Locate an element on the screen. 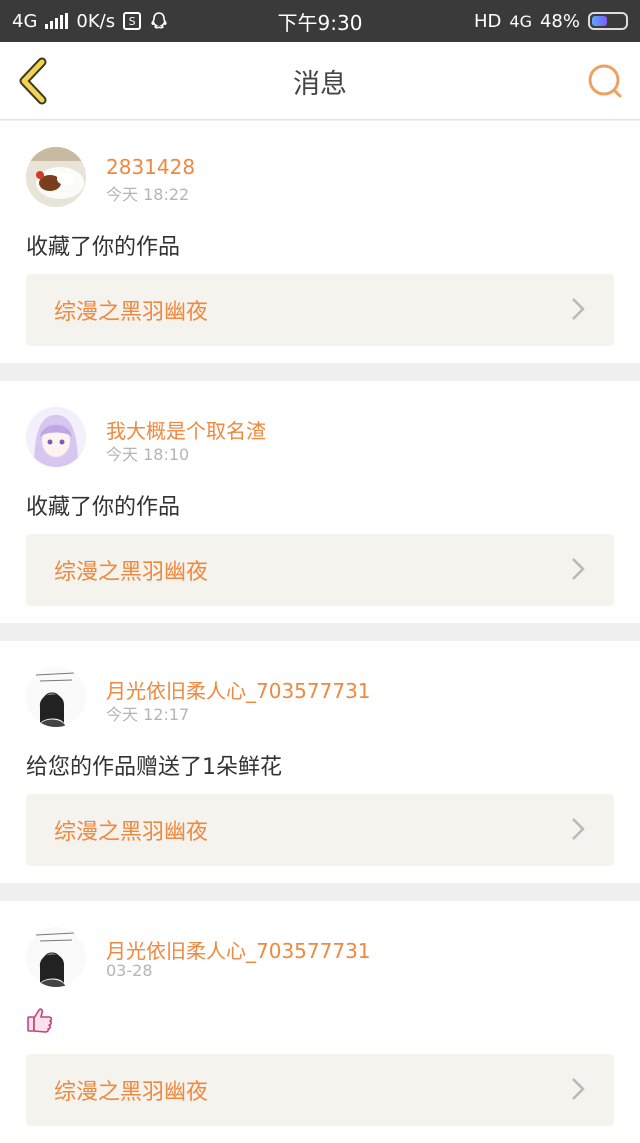 Image resolution: width=640 pixels, height=1143 pixels. message-time: 今天 18:10 is located at coordinates (148, 454).